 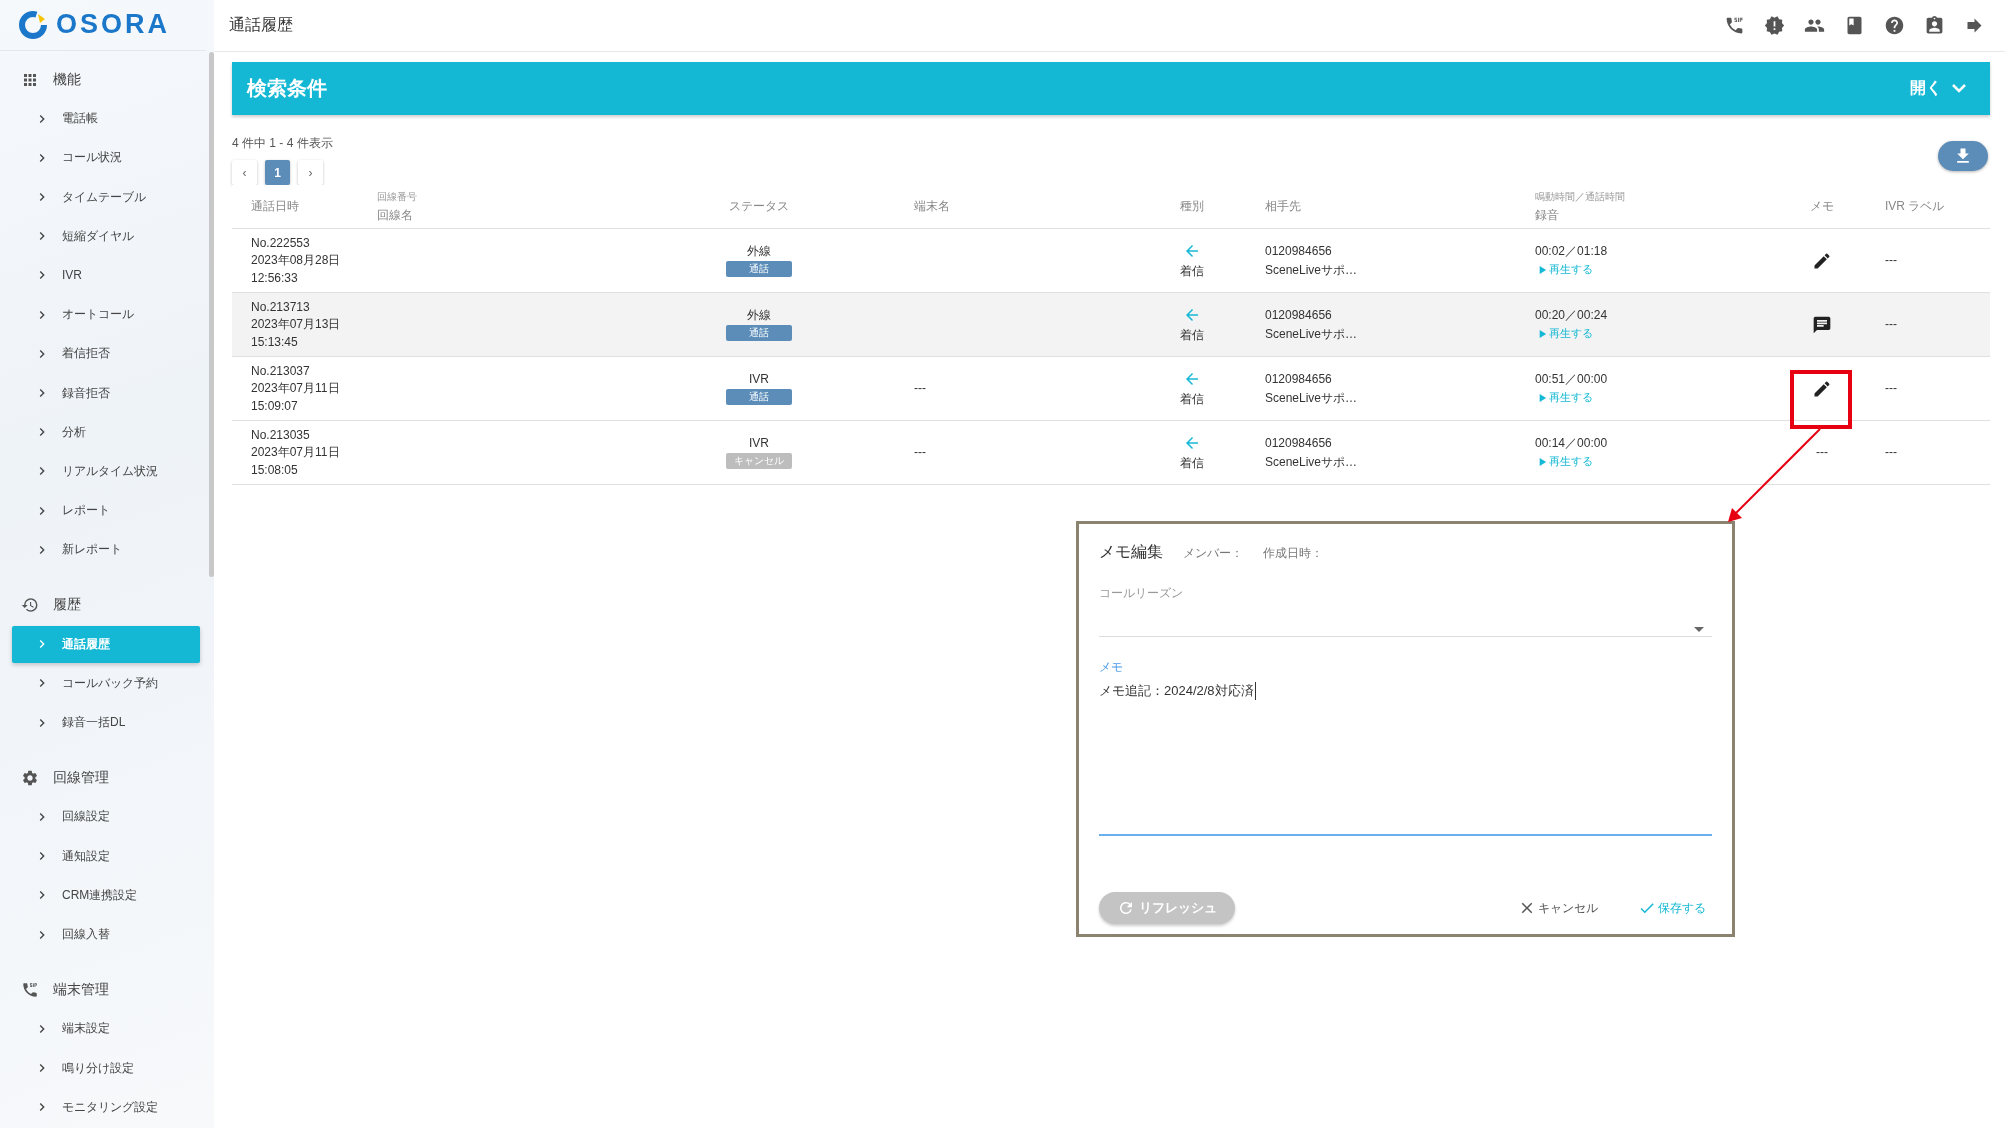 I want to click on sidebar-item: 短縮ダイヤル, so click(x=106, y=236).